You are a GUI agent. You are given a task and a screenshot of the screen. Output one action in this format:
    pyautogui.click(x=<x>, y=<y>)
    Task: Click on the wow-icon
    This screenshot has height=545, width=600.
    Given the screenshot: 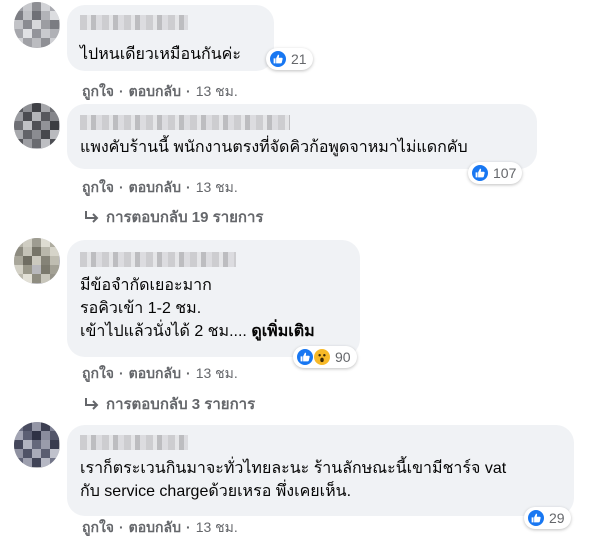 What is the action you would take?
    pyautogui.click(x=322, y=357)
    